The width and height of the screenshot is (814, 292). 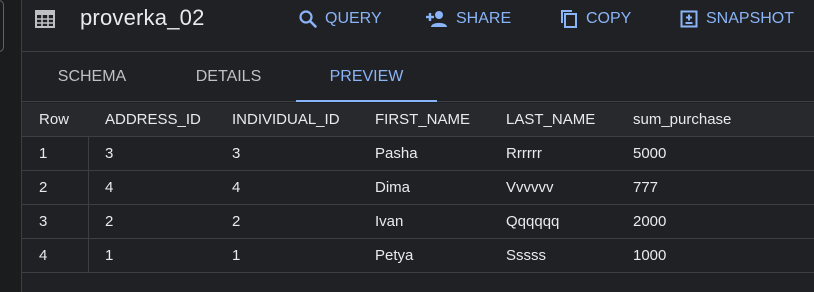 I want to click on left-panel-edge, so click(x=11, y=146).